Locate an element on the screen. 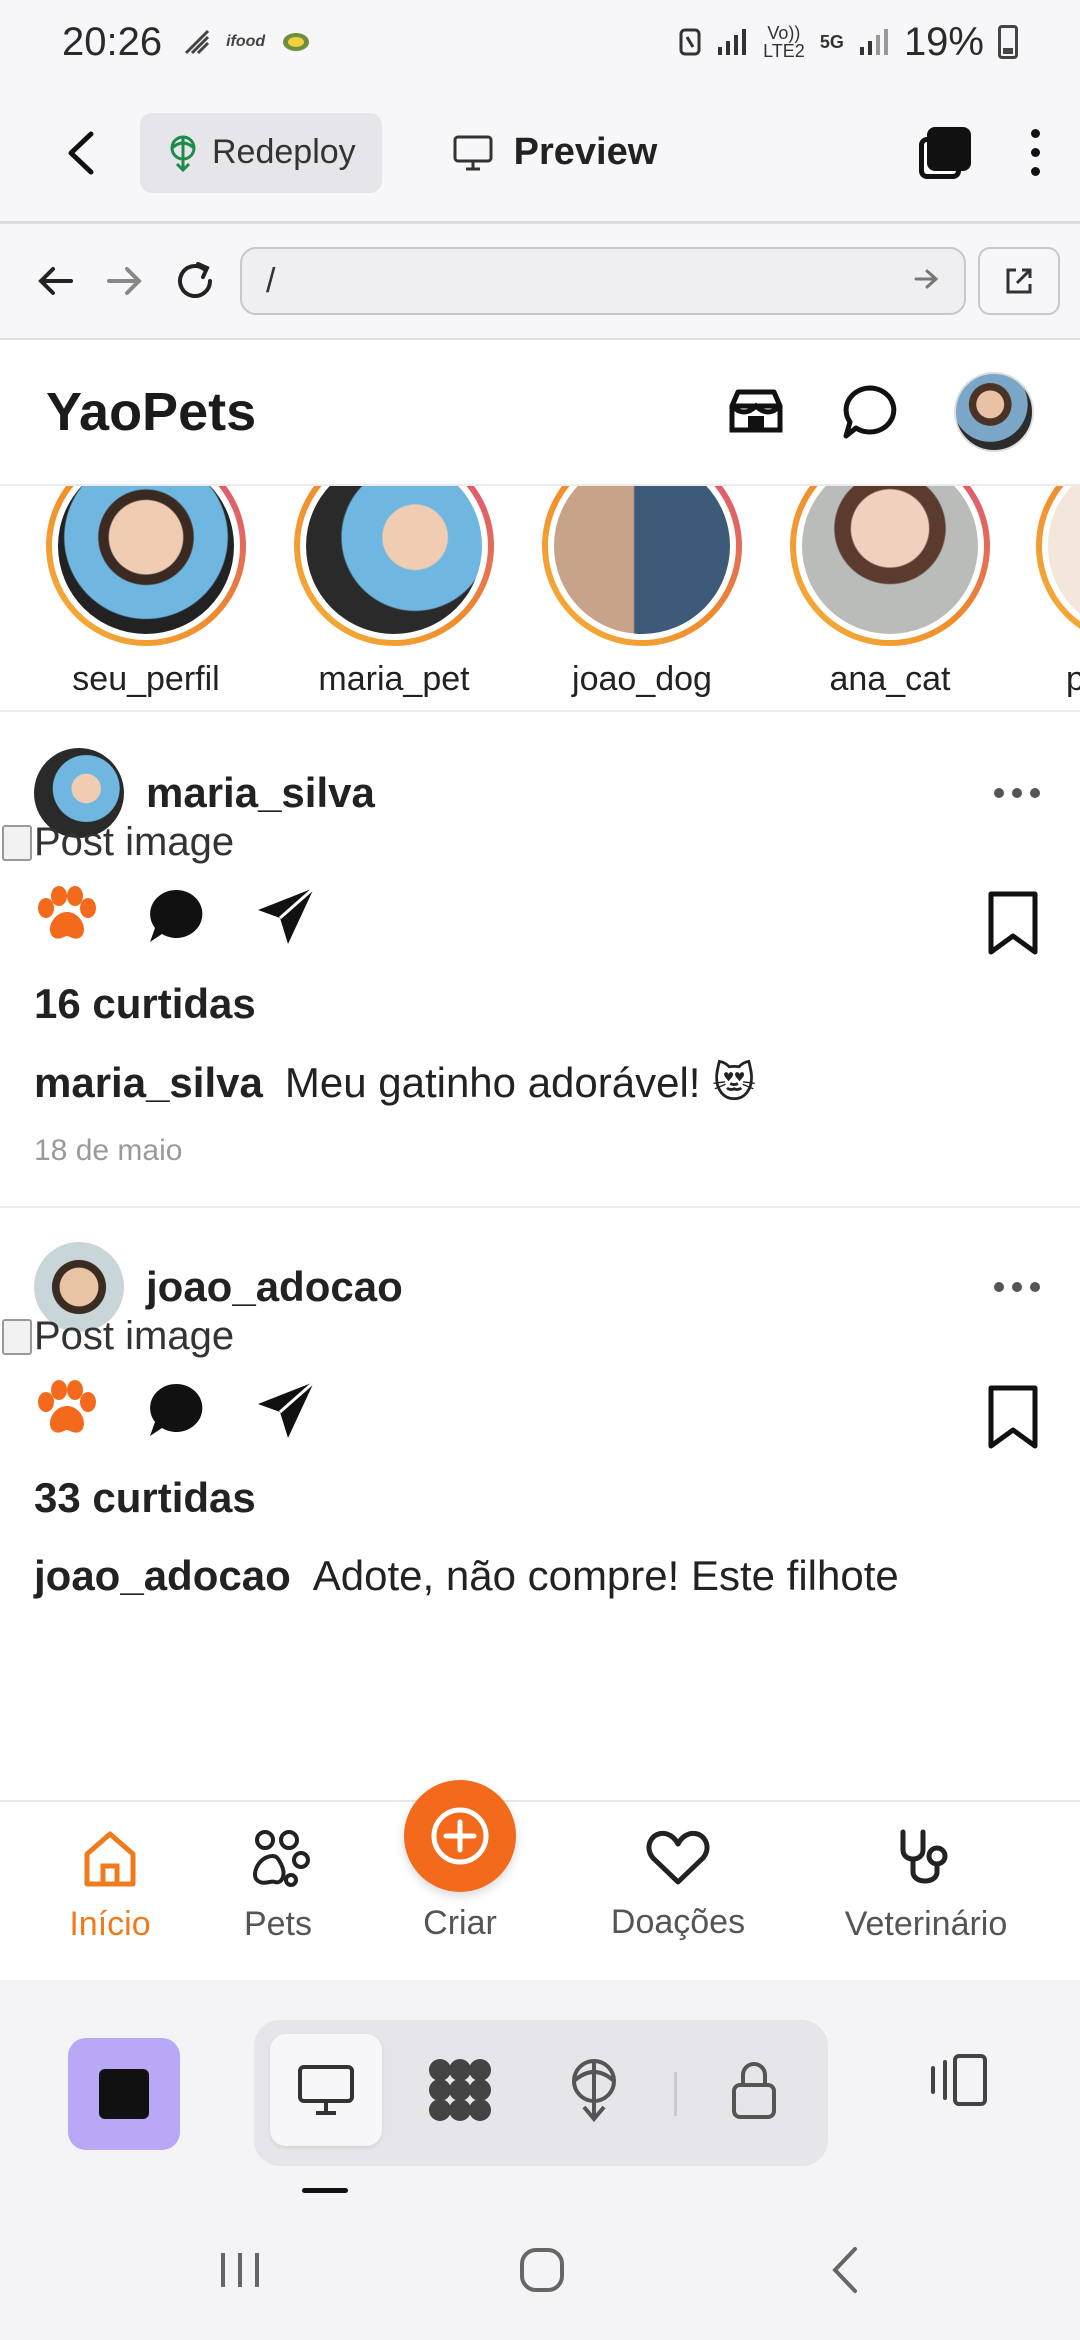 The width and height of the screenshot is (1080, 2340). url-text: / is located at coordinates (271, 280).